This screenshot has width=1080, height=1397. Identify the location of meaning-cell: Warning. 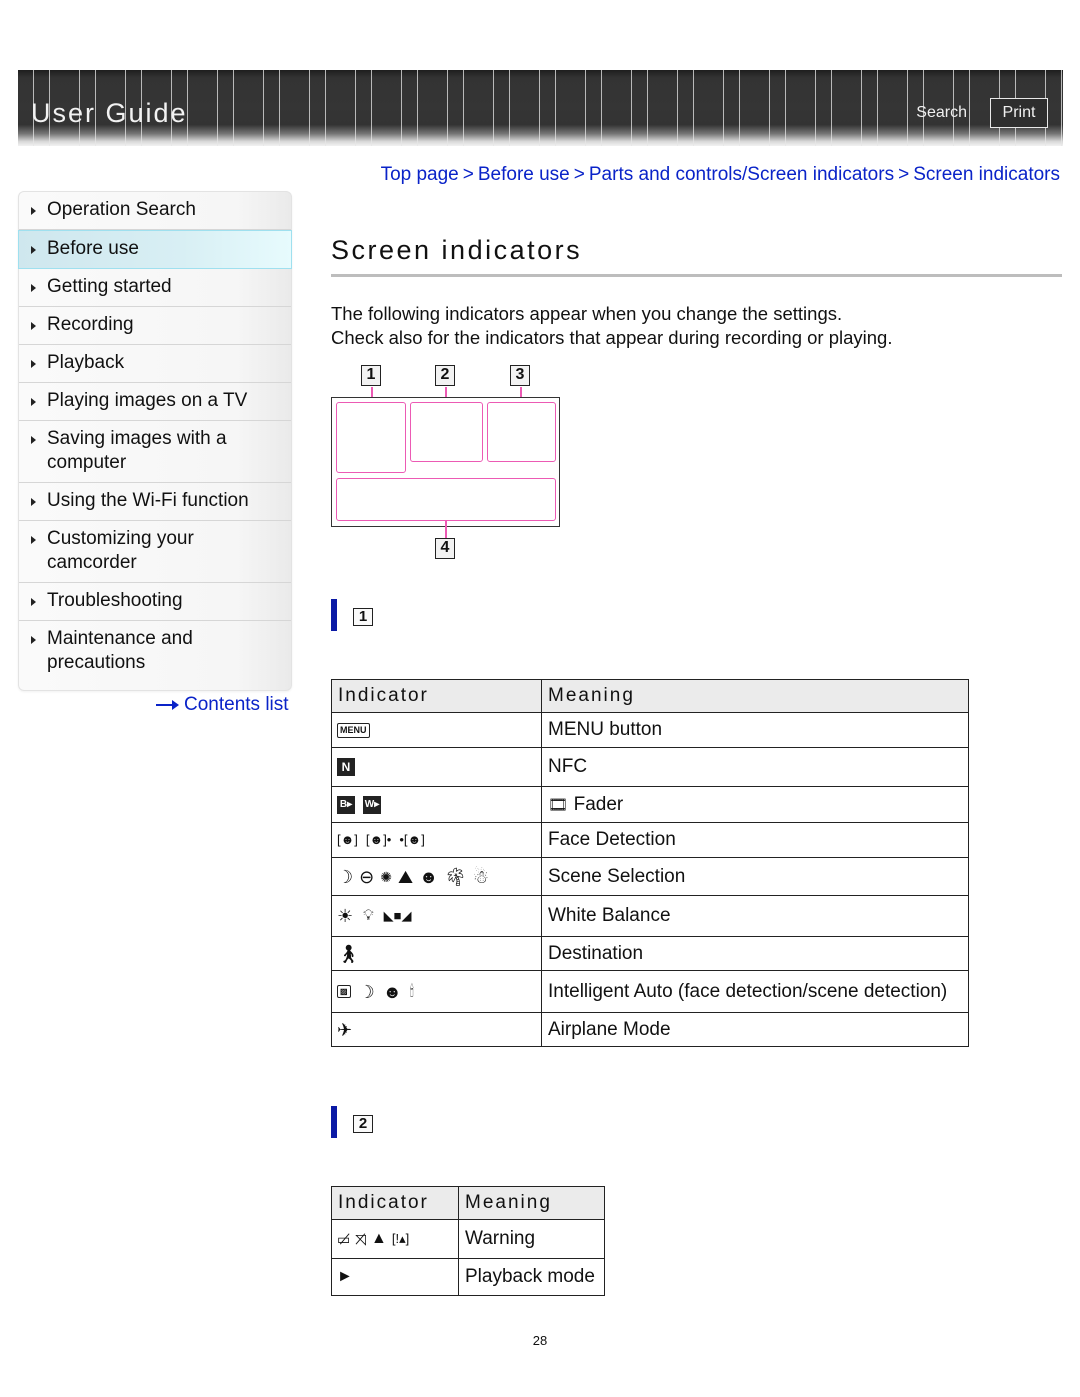
(531, 1239).